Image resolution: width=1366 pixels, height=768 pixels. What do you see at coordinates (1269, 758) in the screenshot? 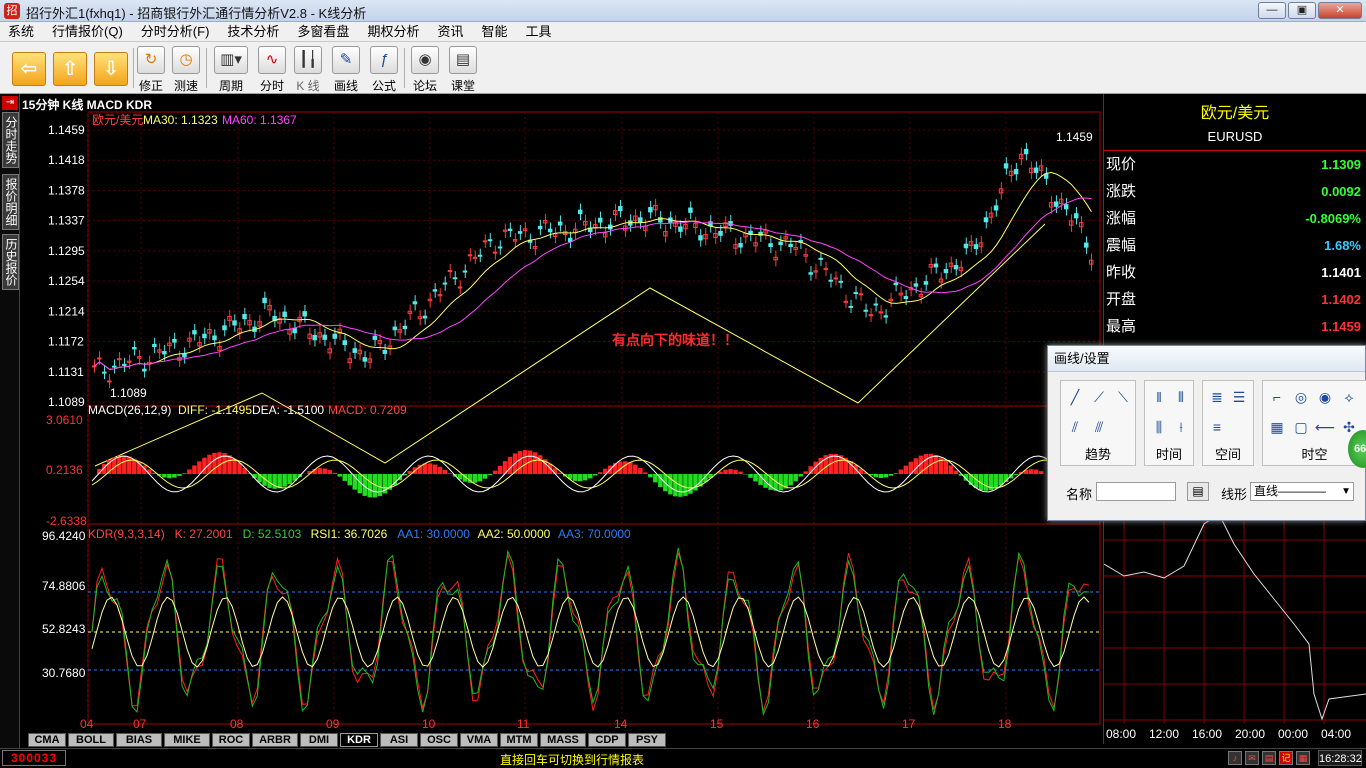
I see `note-icon: ▤` at bounding box center [1269, 758].